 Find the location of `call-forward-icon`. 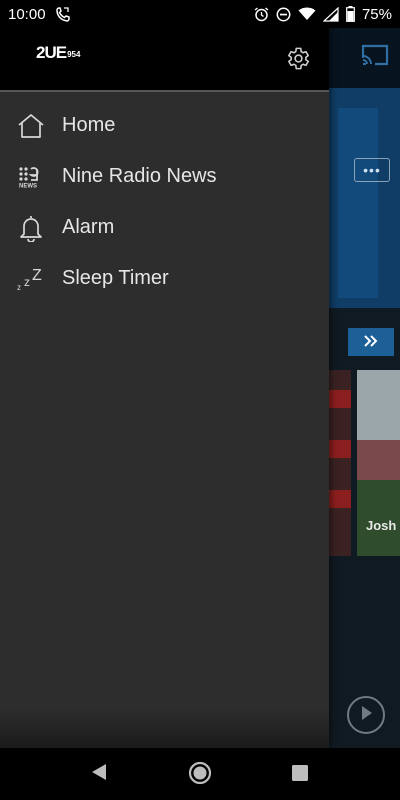

call-forward-icon is located at coordinates (62, 14).